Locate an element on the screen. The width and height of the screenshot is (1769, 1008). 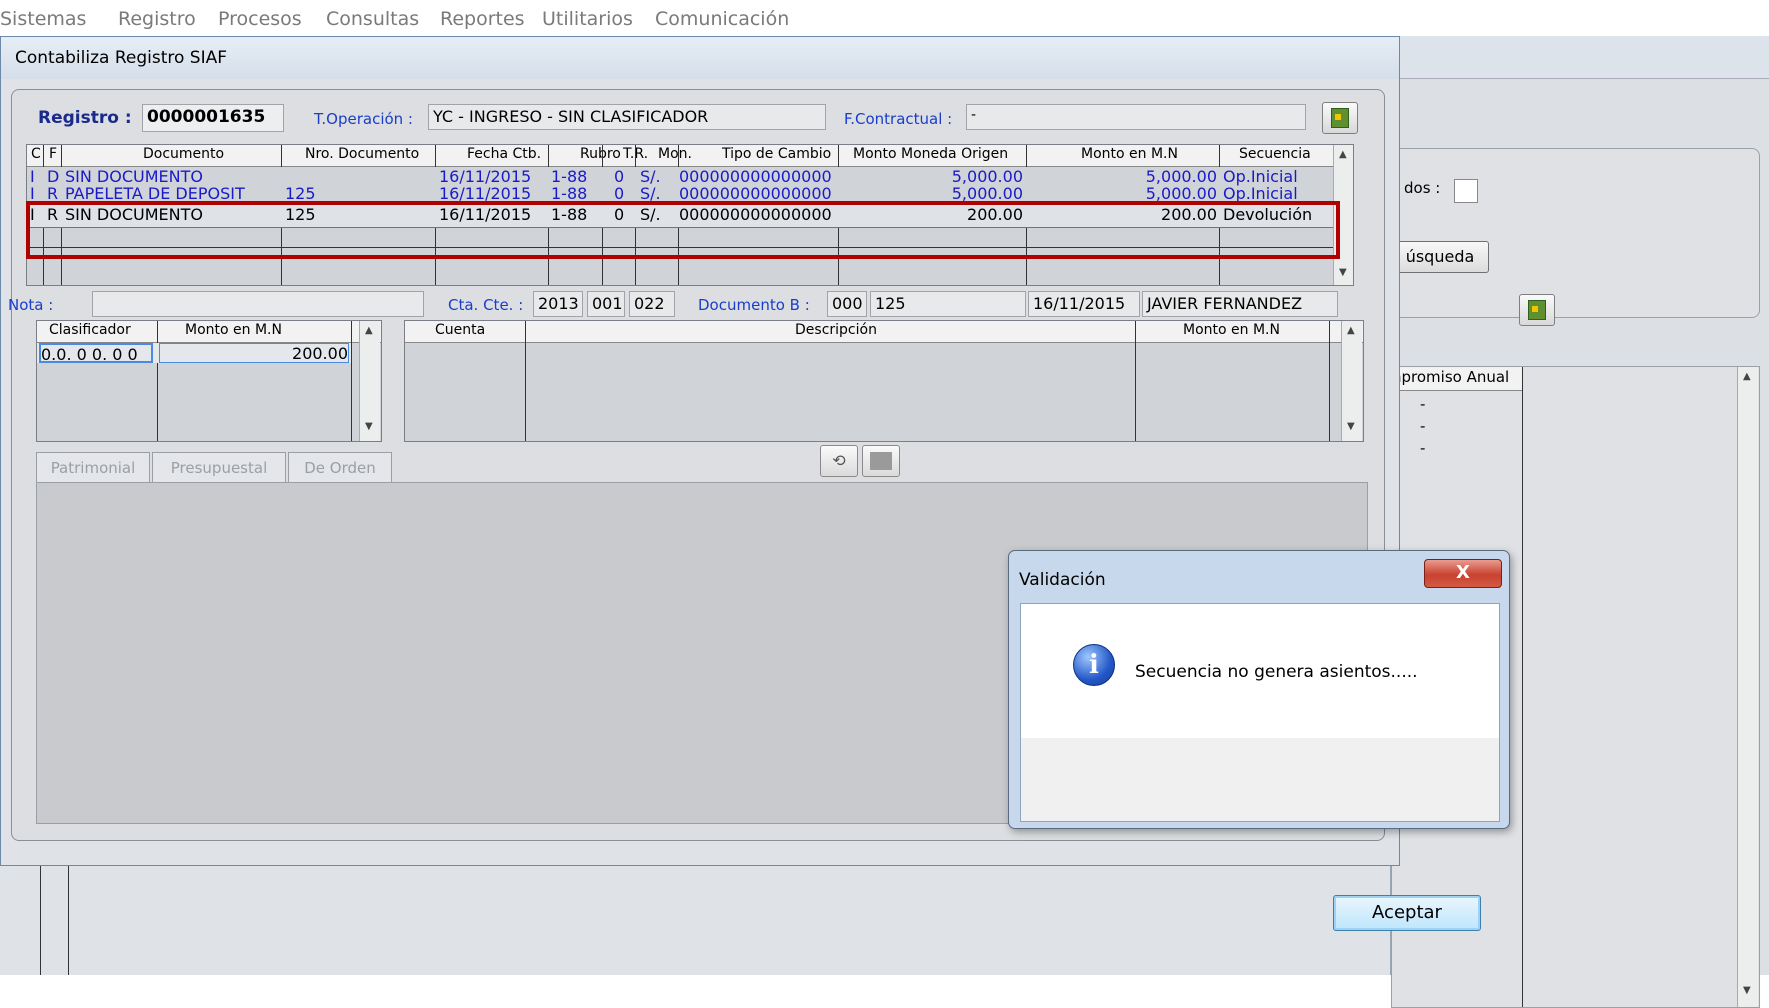
nota-label: Nota : is located at coordinates (31, 305).